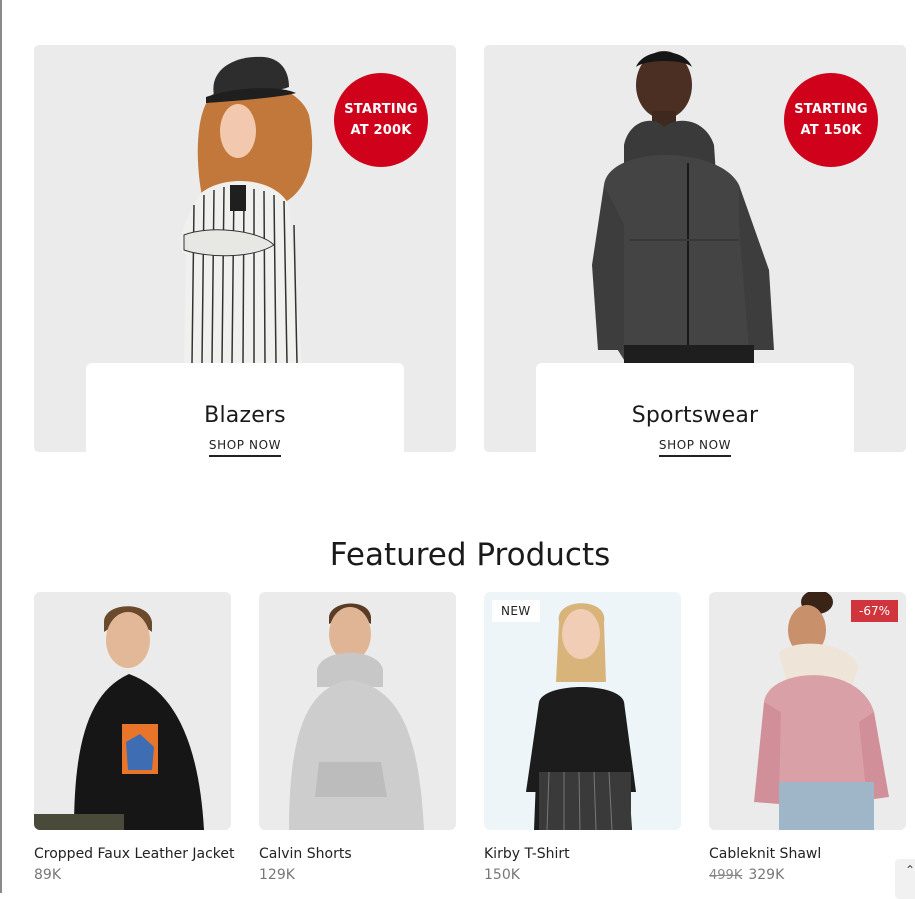 This screenshot has width=915, height=899. What do you see at coordinates (582, 854) in the screenshot?
I see `product-name: Kirby T-Shirt` at bounding box center [582, 854].